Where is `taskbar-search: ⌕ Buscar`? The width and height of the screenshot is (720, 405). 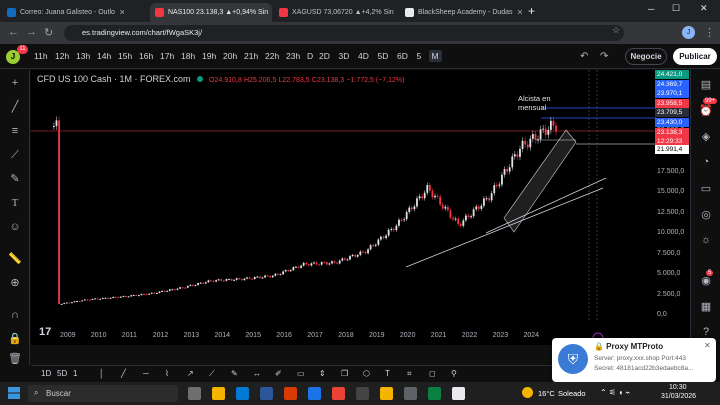
taskbar-search: ⌕ Buscar is located at coordinates (103, 393).